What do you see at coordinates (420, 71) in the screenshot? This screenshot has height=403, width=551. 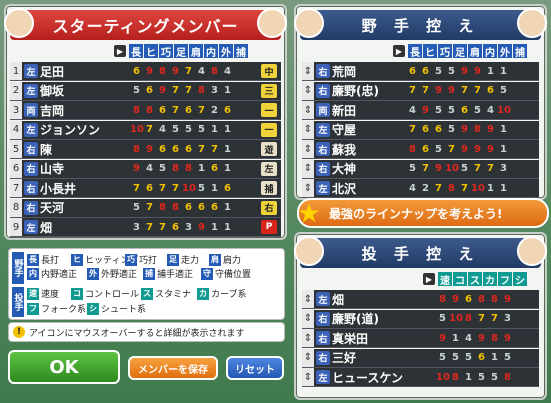 I see `bench-fielder-row: ⇕ 右荒岡 6 6 5 5 9 9 1 1` at bounding box center [420, 71].